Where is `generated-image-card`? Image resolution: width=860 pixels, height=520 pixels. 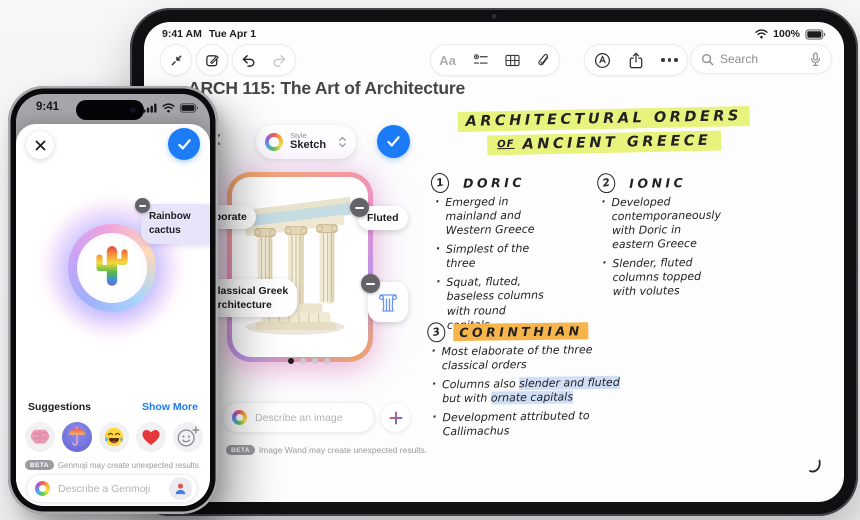 generated-image-card is located at coordinates (300, 267).